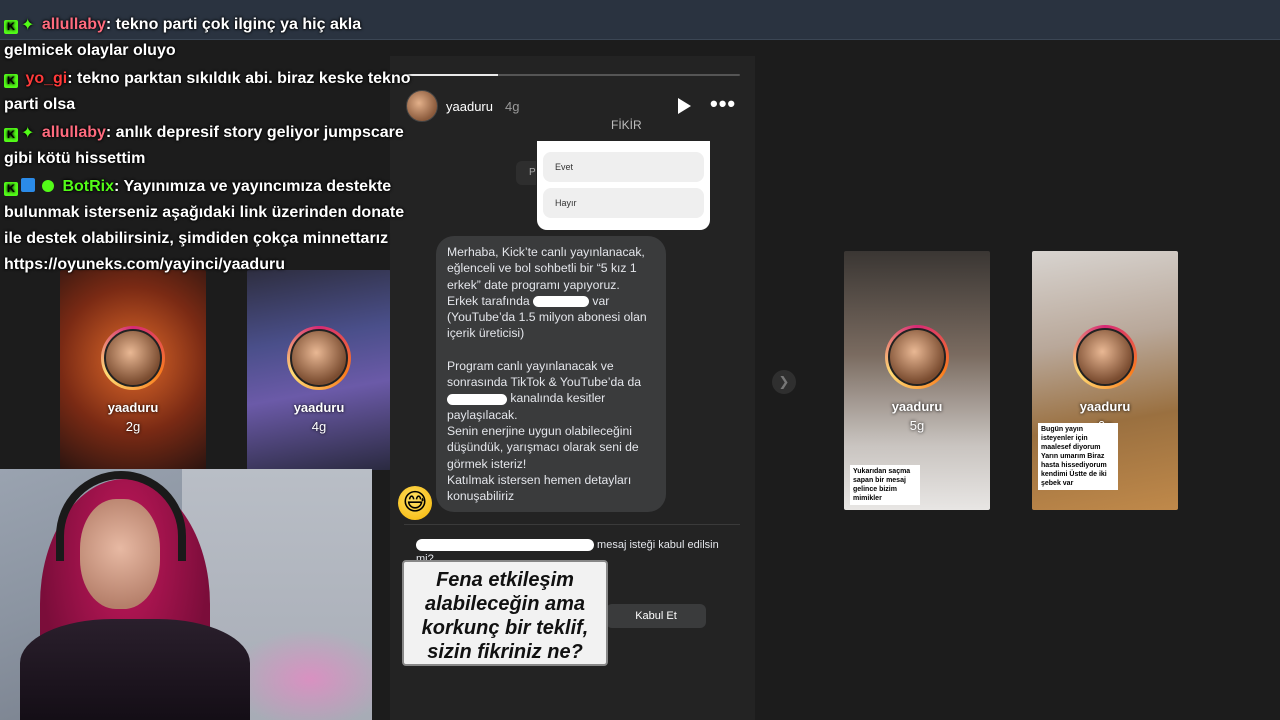 Image resolution: width=1280 pixels, height=720 pixels. I want to click on story-time: 4g, so click(512, 106).